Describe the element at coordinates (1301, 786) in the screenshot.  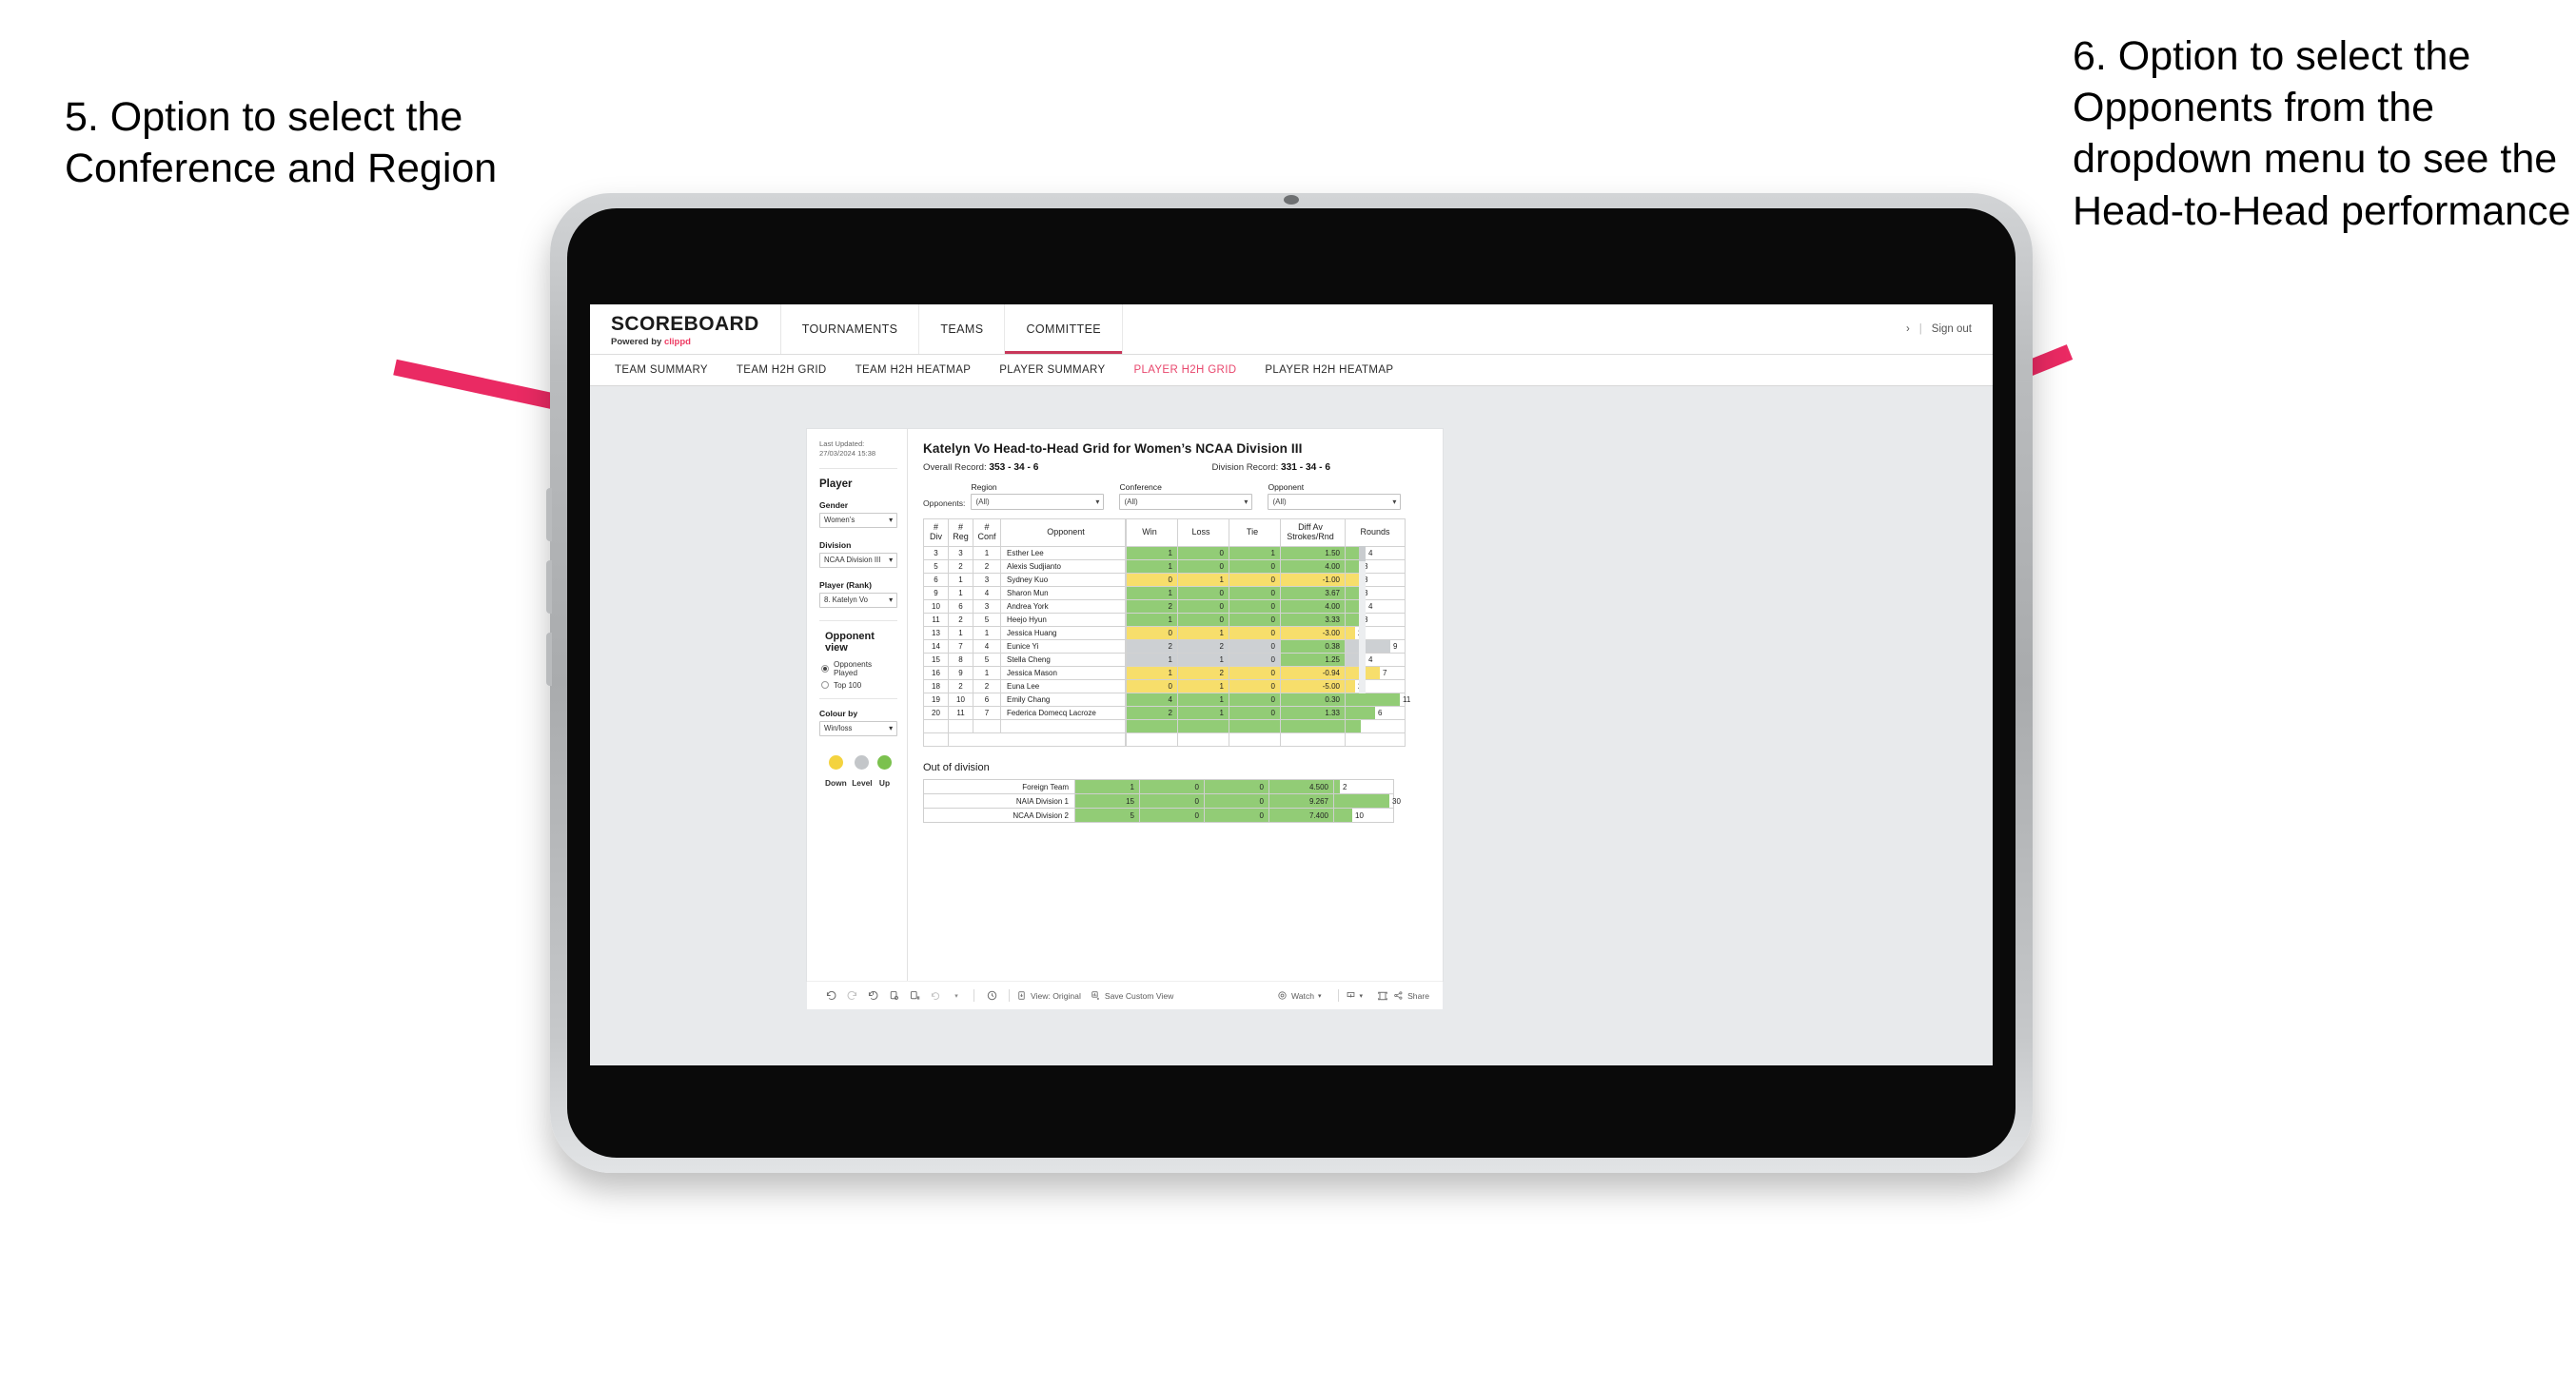
I see `cell-ood-diff: 4.500` at that location.